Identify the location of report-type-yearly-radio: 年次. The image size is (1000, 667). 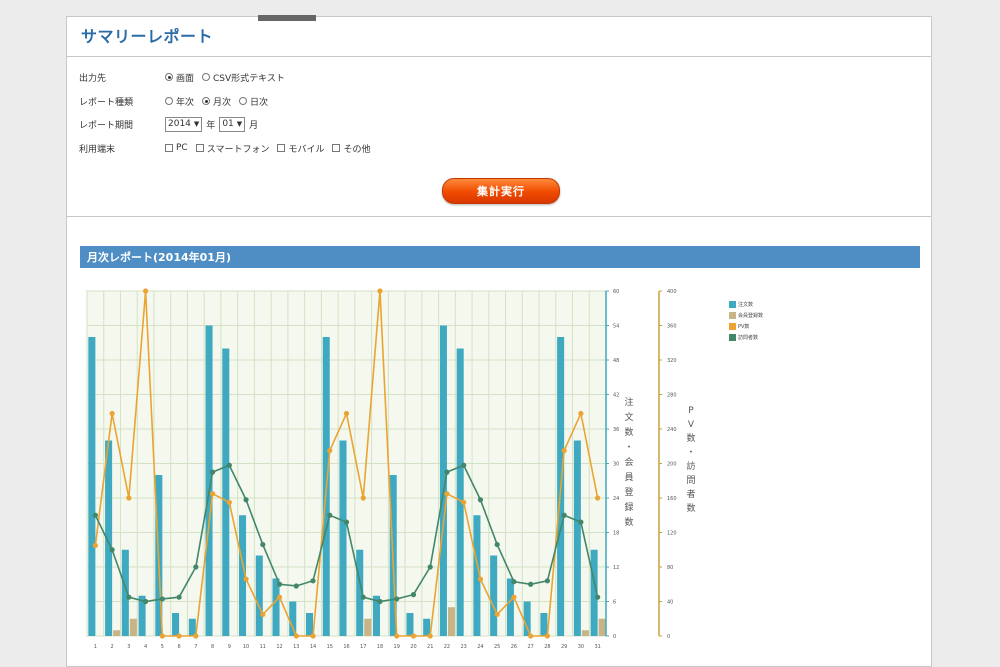
(179, 101).